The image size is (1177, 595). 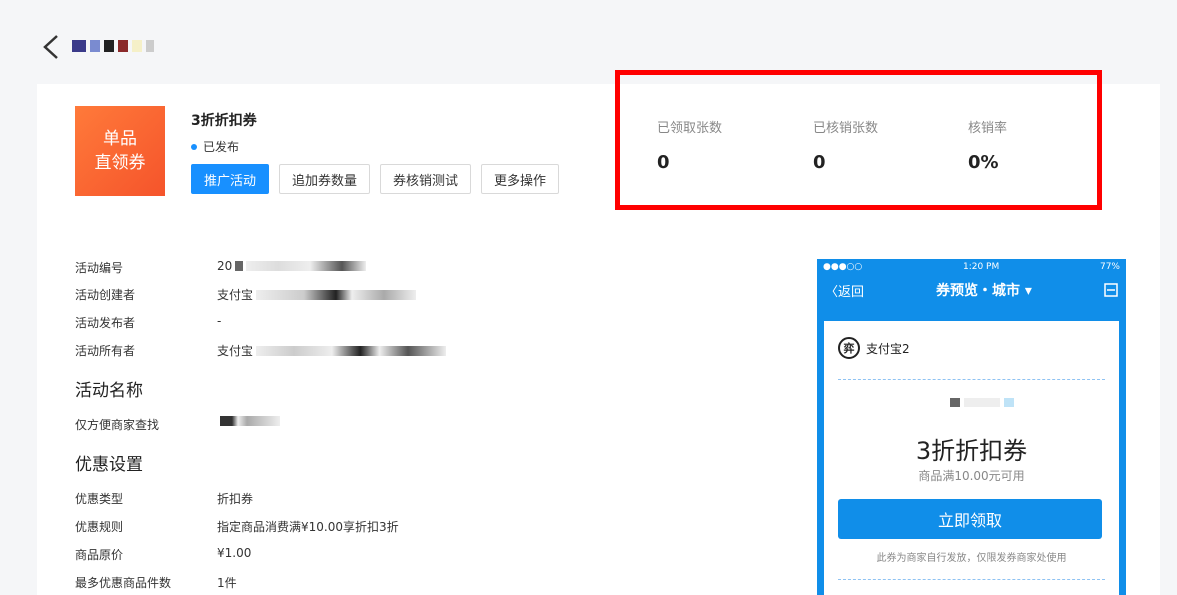 I want to click on stat-redeemed: 已核销张数 0, so click(x=846, y=147).